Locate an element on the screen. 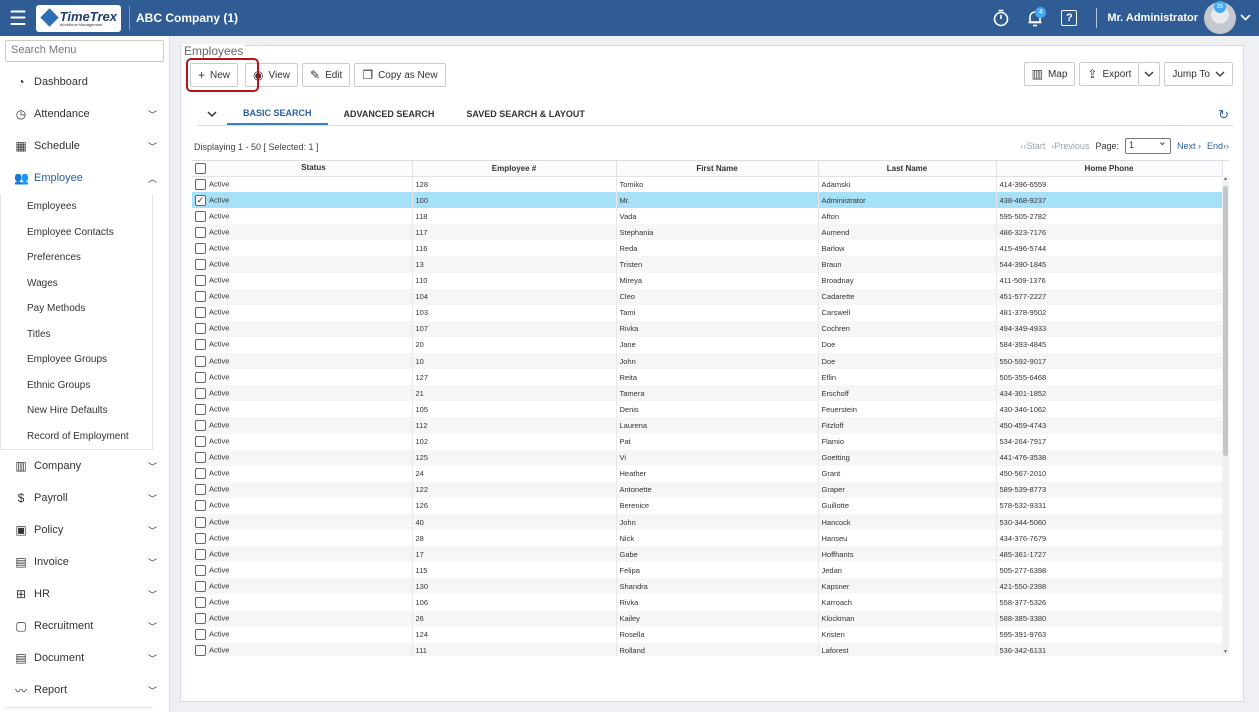 This screenshot has width=1259, height=712. sidebar-item-recruitment: ▢ Recruitment ﹀ is located at coordinates (84, 626).